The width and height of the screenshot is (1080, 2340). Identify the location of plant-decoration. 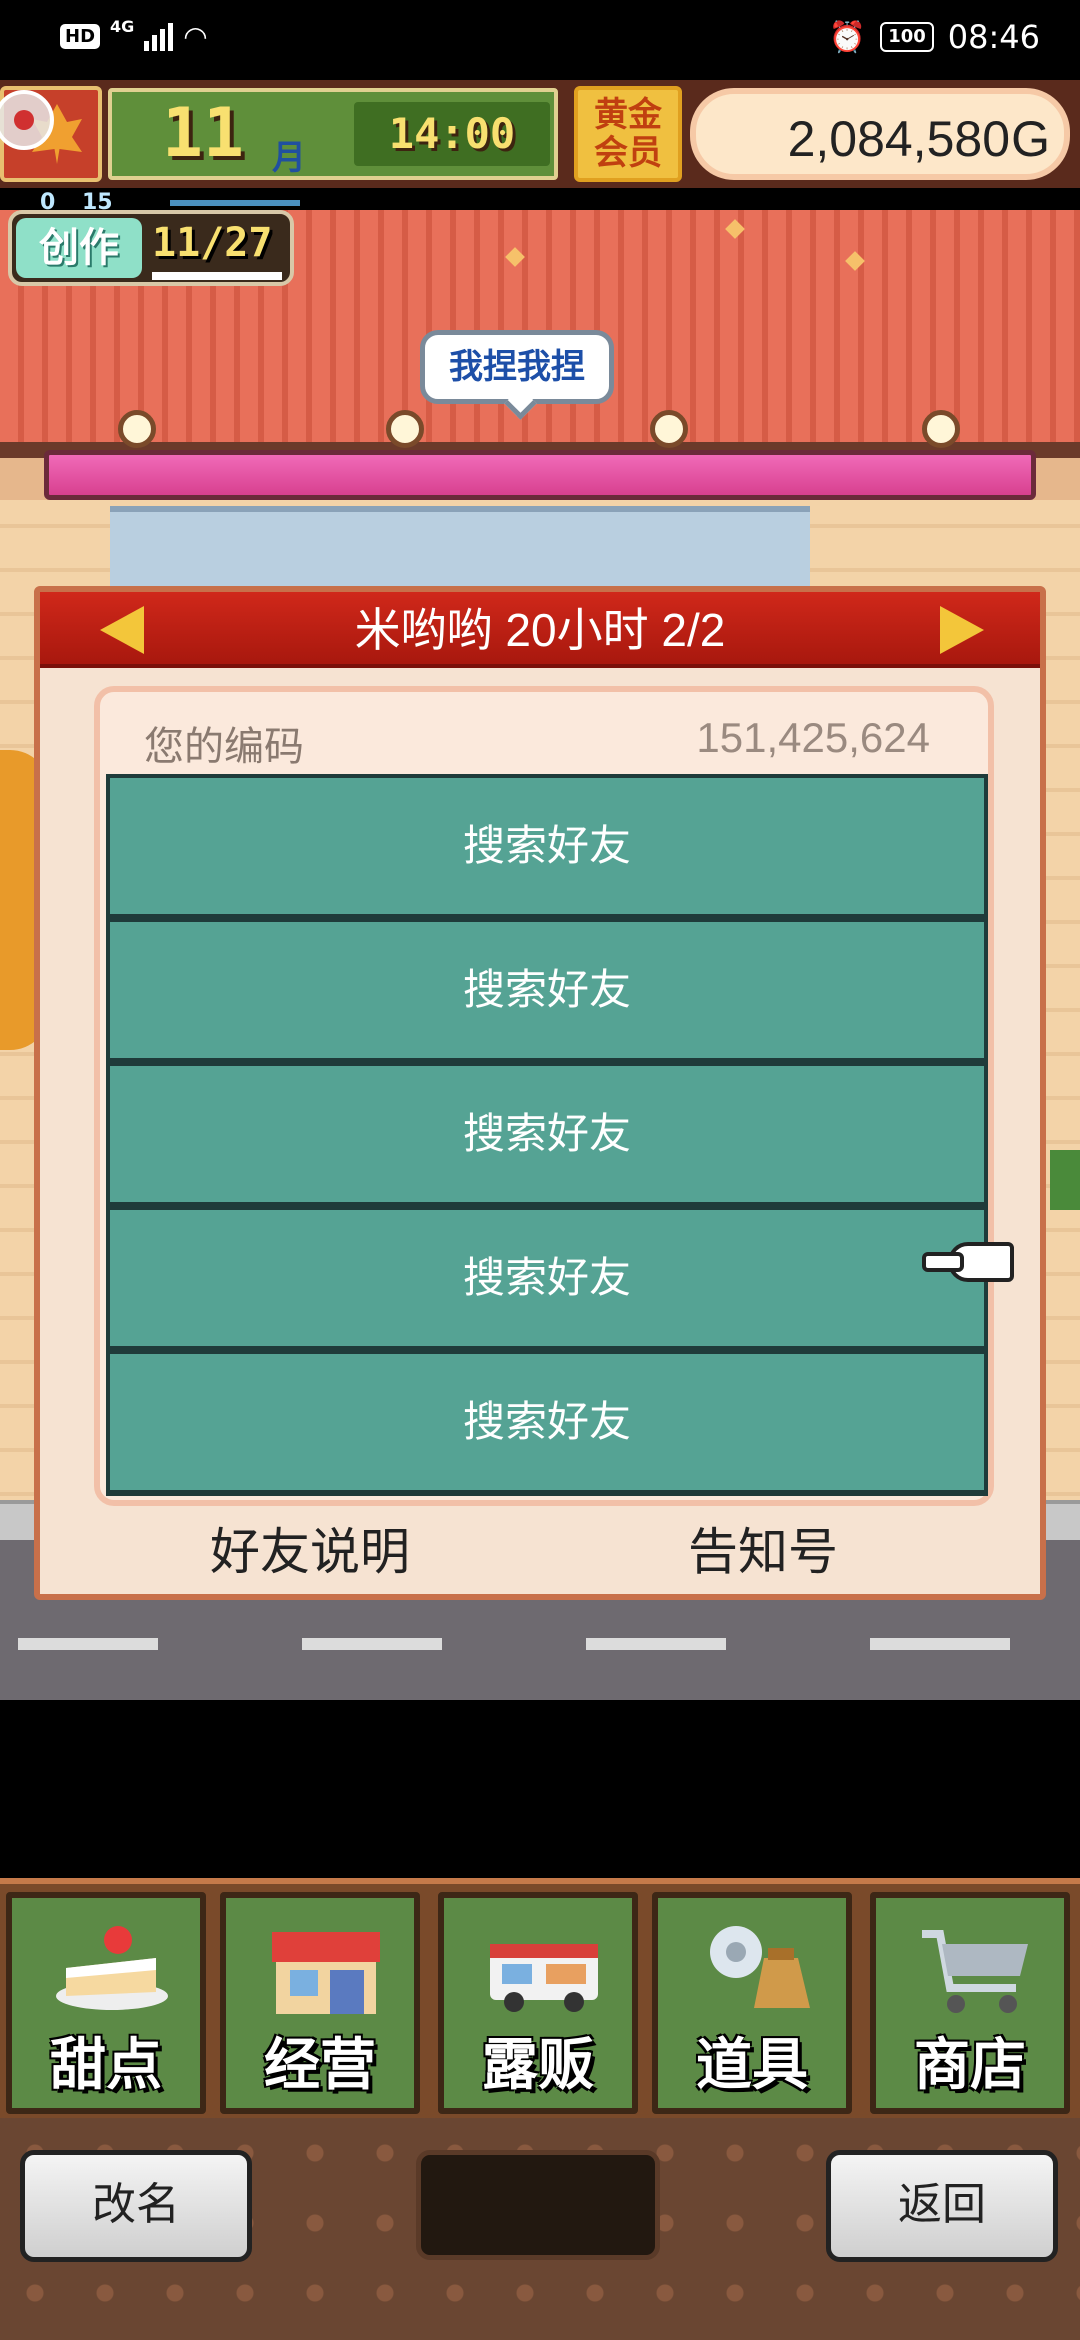
(1065, 1180).